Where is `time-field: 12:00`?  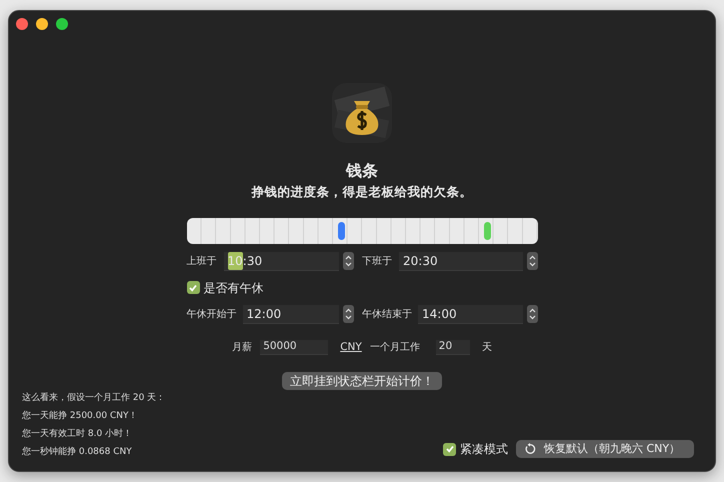 time-field: 12:00 is located at coordinates (290, 314).